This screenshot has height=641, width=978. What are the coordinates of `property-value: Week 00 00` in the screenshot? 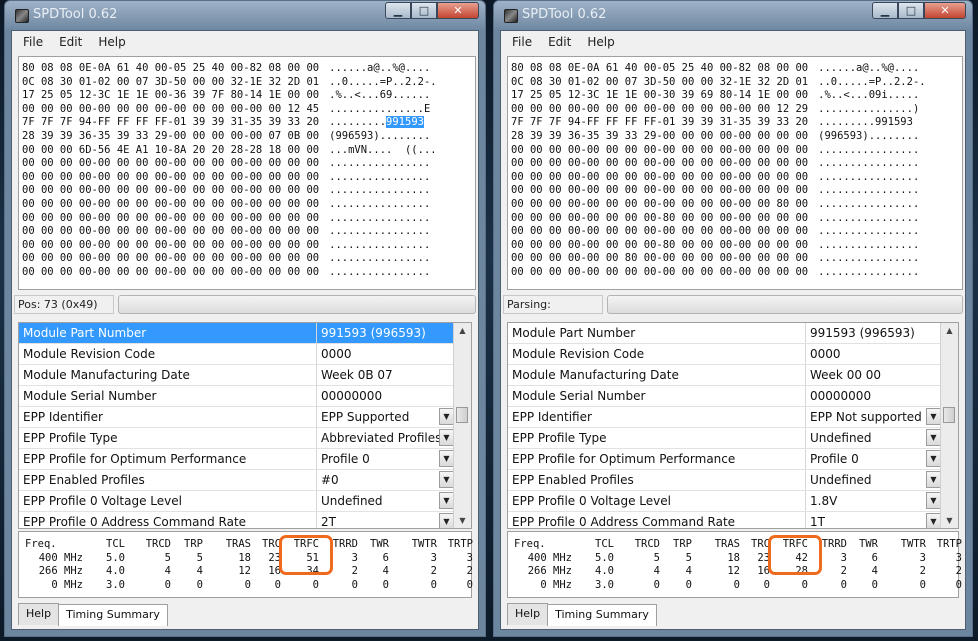 It's located at (873, 375).